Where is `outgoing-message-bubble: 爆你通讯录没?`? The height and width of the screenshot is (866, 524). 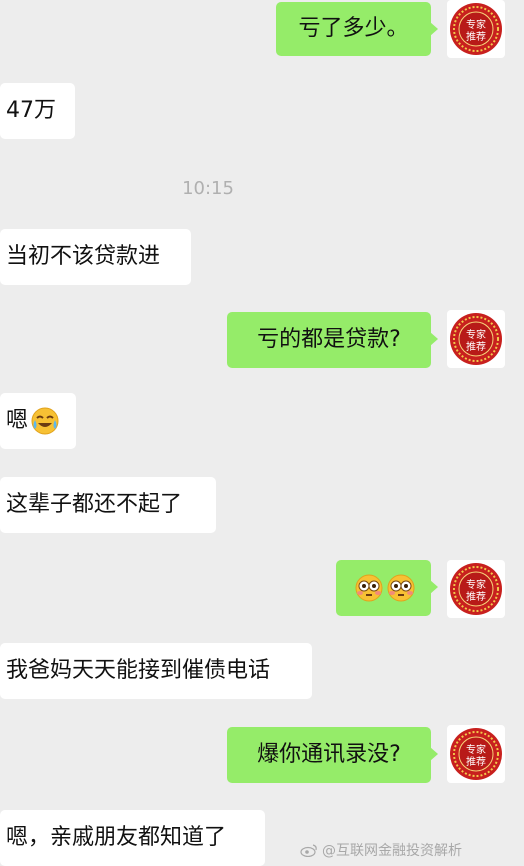 outgoing-message-bubble: 爆你通讯录没? is located at coordinates (332, 755).